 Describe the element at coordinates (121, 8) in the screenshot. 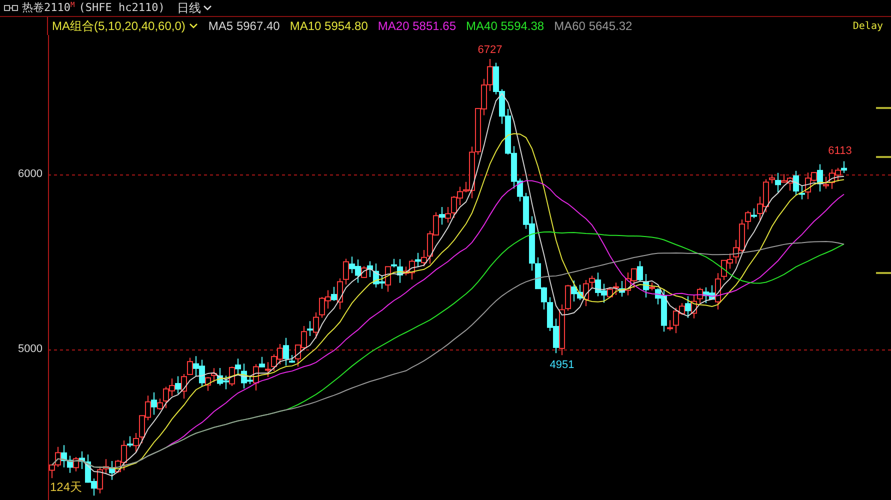

I see `symbol-code: (SHFE hc2110)` at that location.